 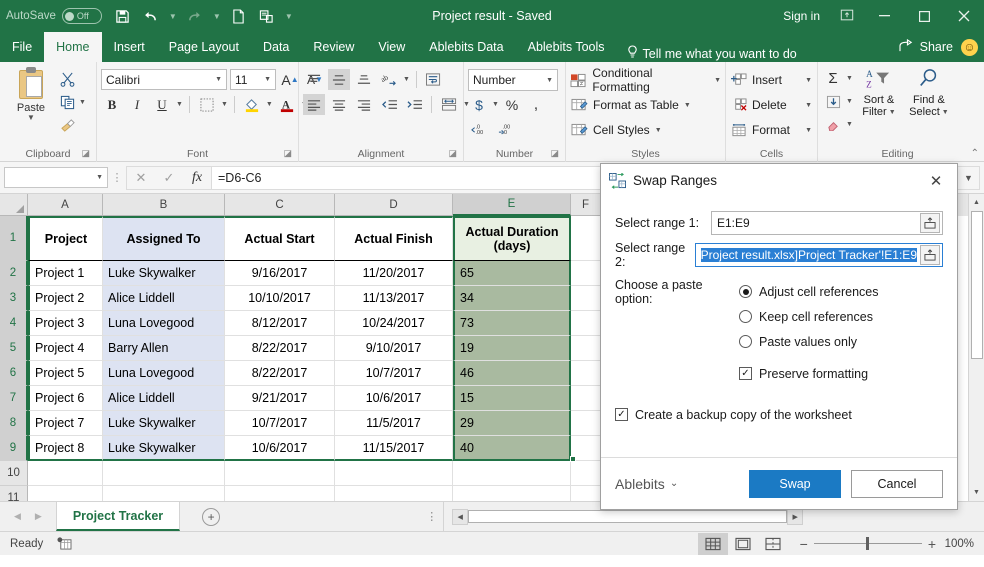 What do you see at coordinates (280, 493) in the screenshot?
I see `cell-c11` at bounding box center [280, 493].